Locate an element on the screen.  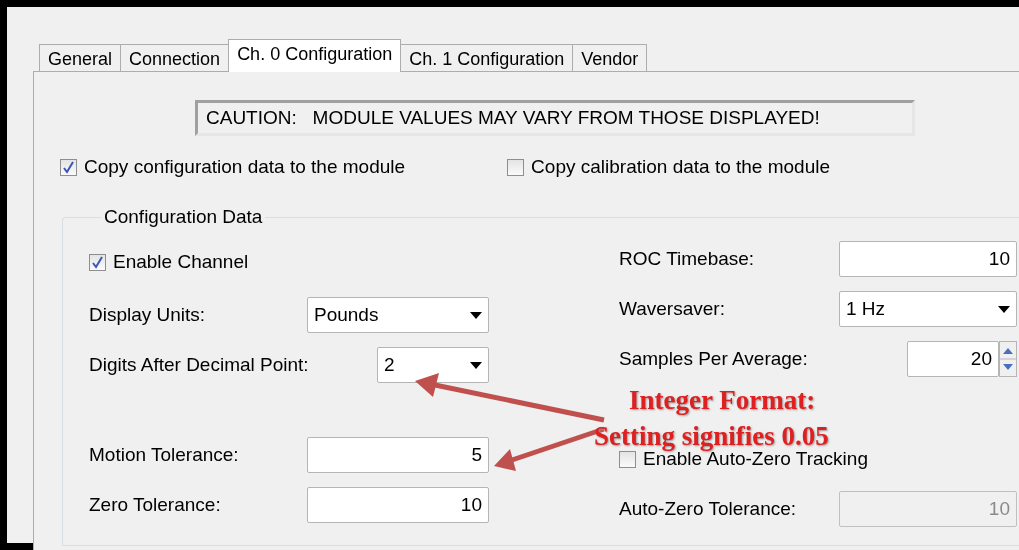
group-title: Configuration Data is located at coordinates (183, 217).